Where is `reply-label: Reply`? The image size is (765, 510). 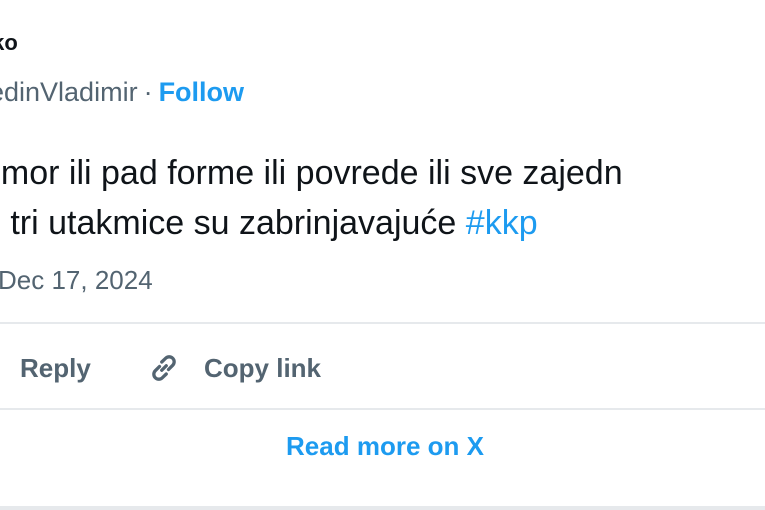 reply-label: Reply is located at coordinates (55, 367).